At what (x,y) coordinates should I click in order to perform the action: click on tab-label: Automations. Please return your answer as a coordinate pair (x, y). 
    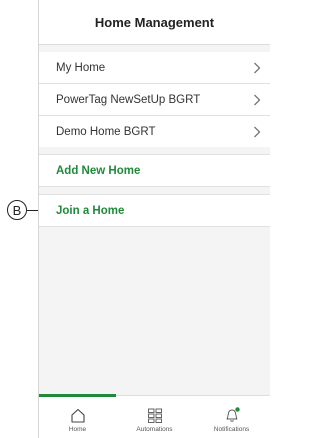
    Looking at the image, I should click on (154, 429).